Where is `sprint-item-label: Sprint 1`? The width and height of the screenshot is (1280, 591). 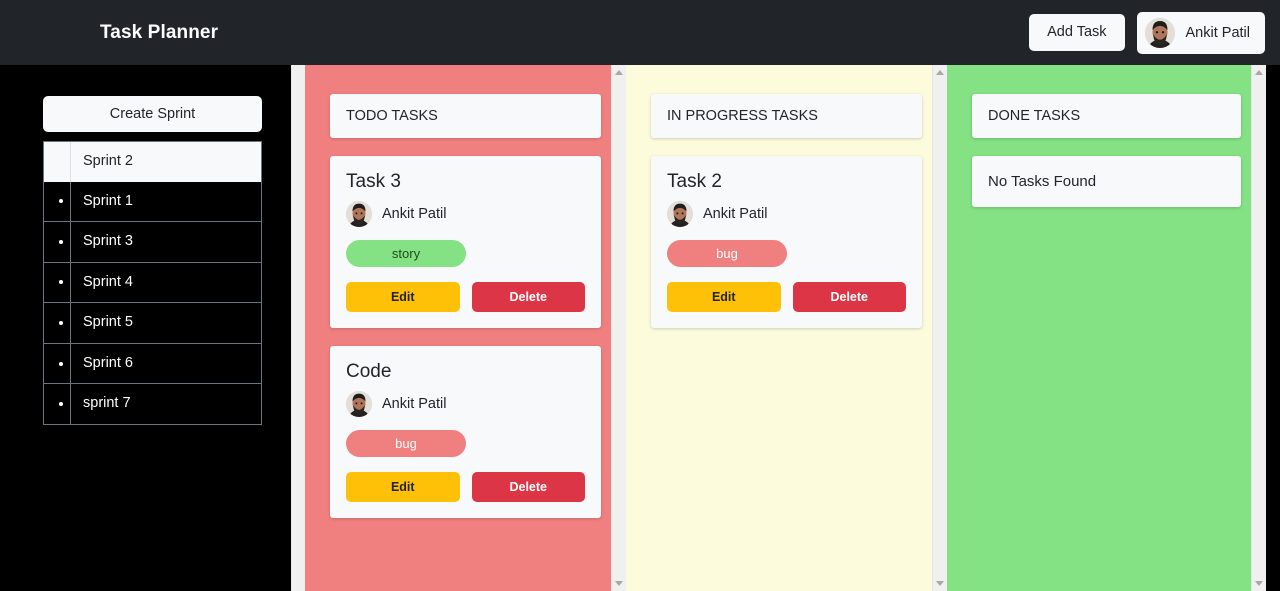
sprint-item-label: Sprint 1 is located at coordinates (165, 201).